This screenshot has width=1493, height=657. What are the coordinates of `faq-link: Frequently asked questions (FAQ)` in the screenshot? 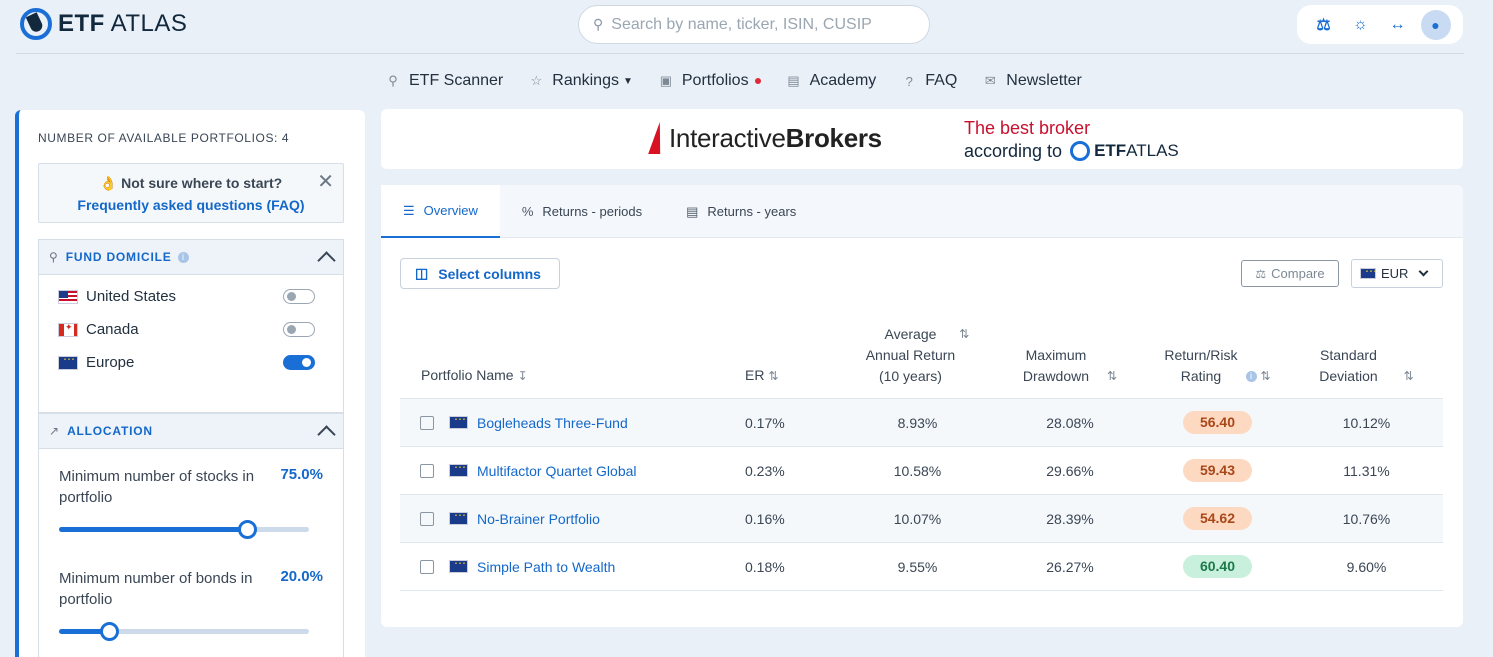 It's located at (191, 205).